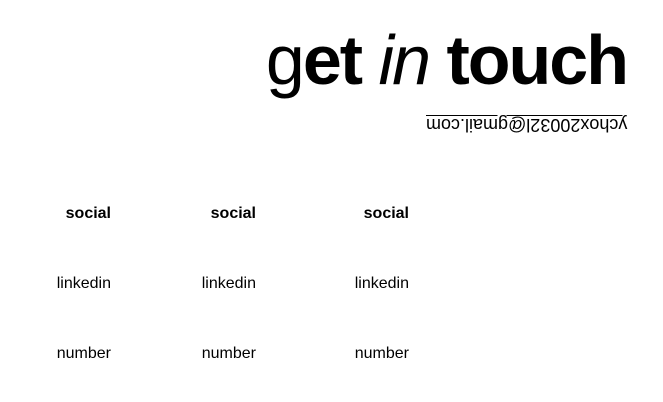  Describe the element at coordinates (529, 60) in the screenshot. I see `headline-part-bold-2: touch` at that location.